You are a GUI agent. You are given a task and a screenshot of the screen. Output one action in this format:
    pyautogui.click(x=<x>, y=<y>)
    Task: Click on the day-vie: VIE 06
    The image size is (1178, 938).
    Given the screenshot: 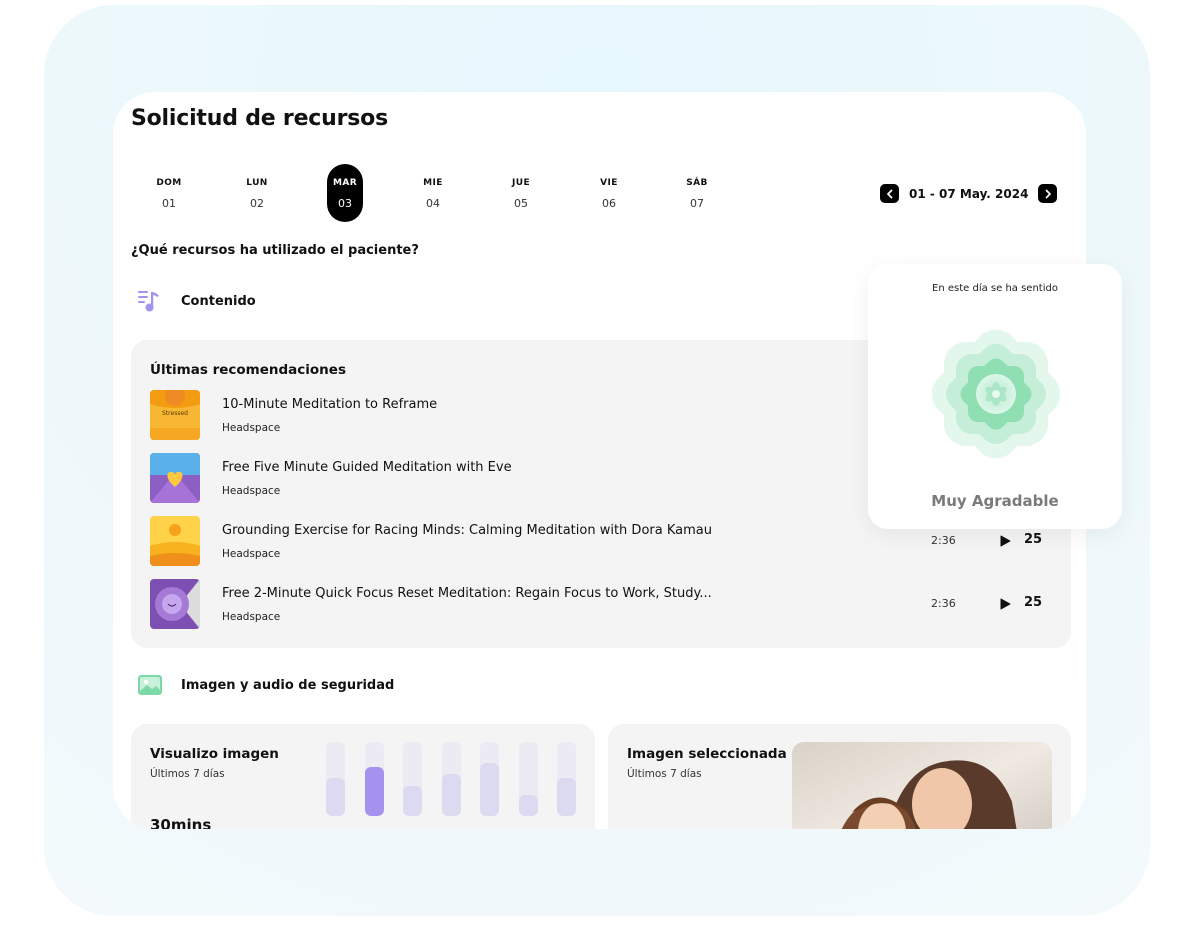 What is the action you would take?
    pyautogui.click(x=609, y=193)
    